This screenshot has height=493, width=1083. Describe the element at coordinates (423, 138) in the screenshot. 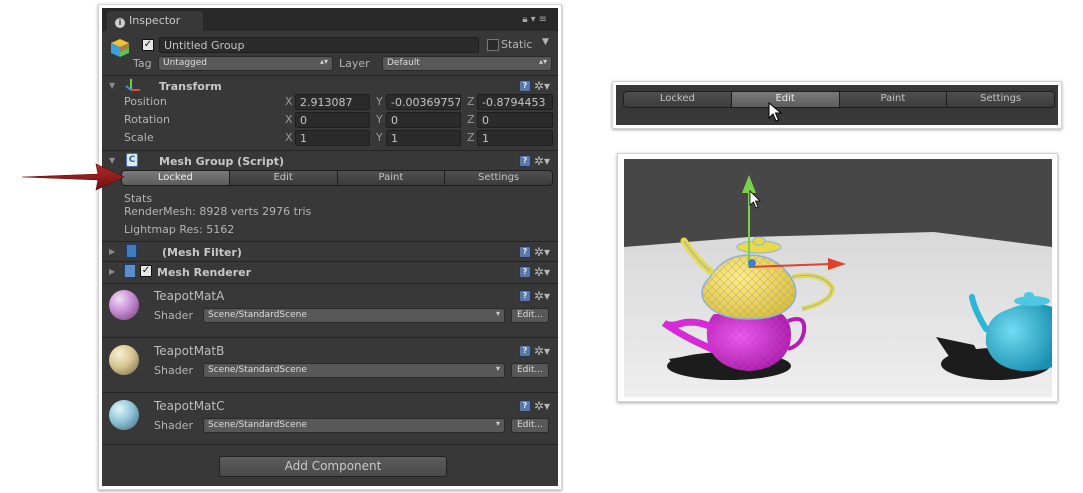

I see `scale-y-field: 1` at that location.